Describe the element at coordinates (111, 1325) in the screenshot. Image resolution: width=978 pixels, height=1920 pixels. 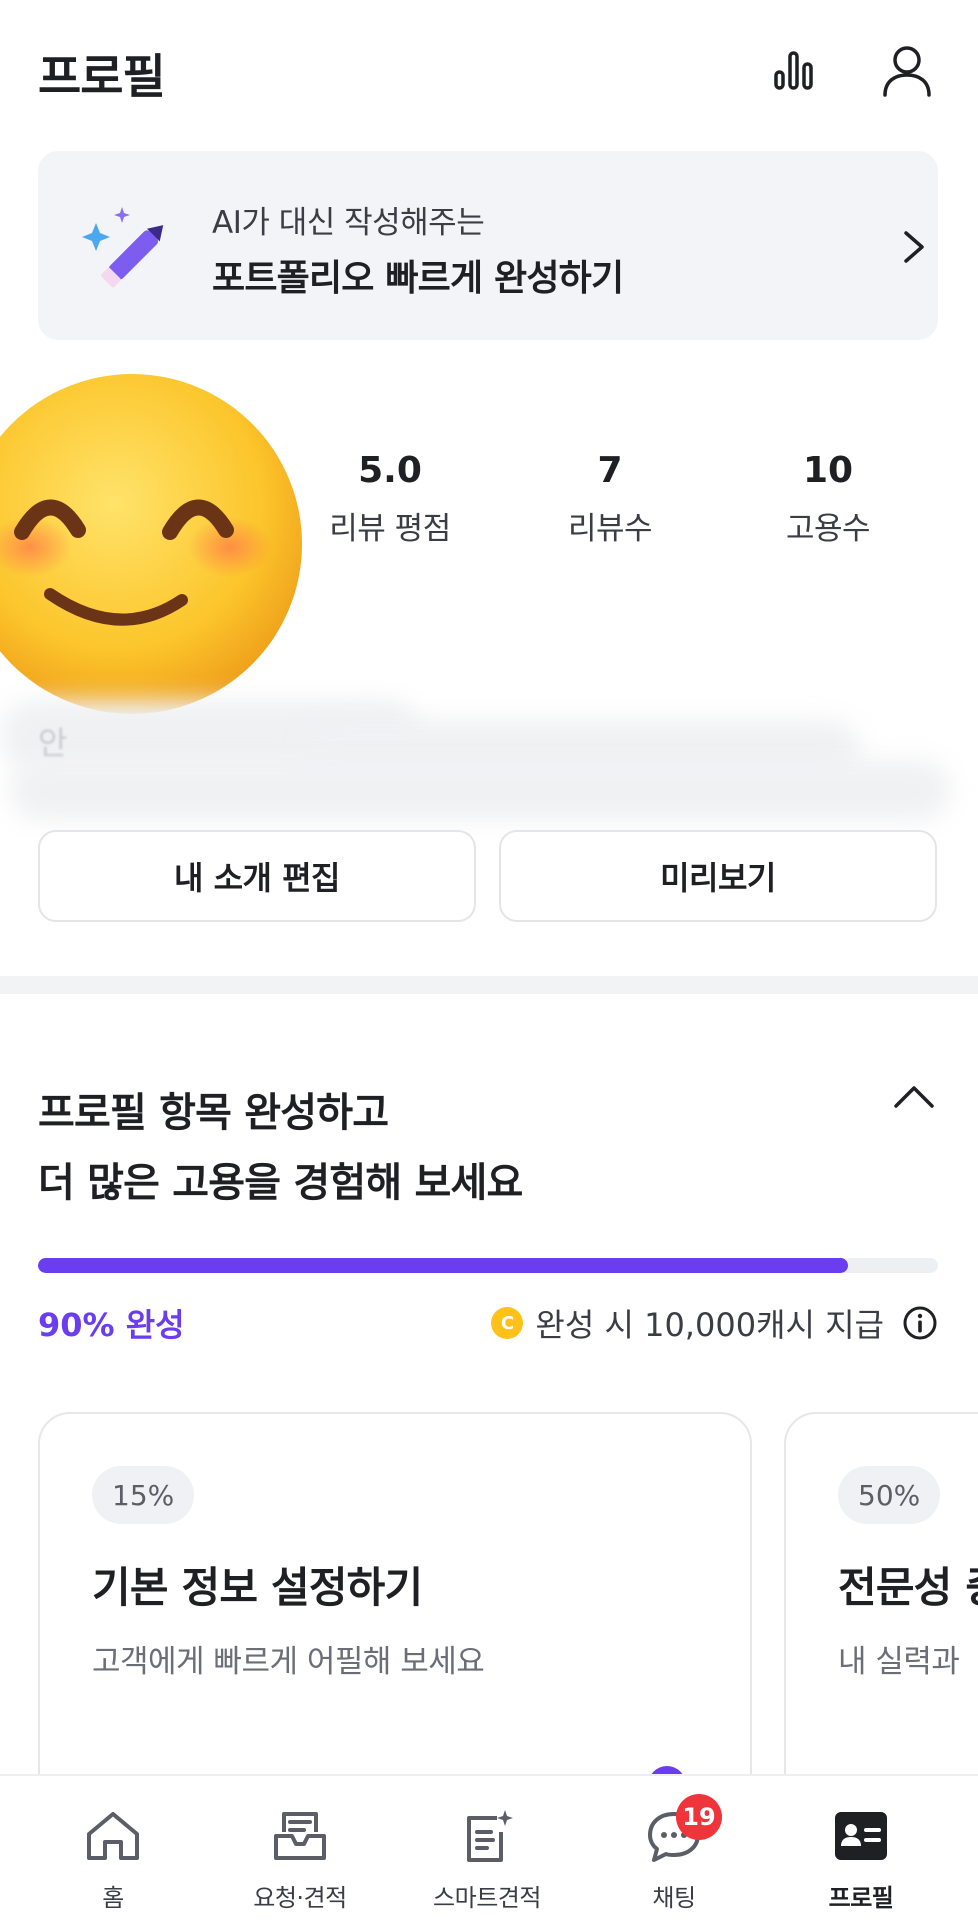
I see `progress-label: 90% 완성` at that location.